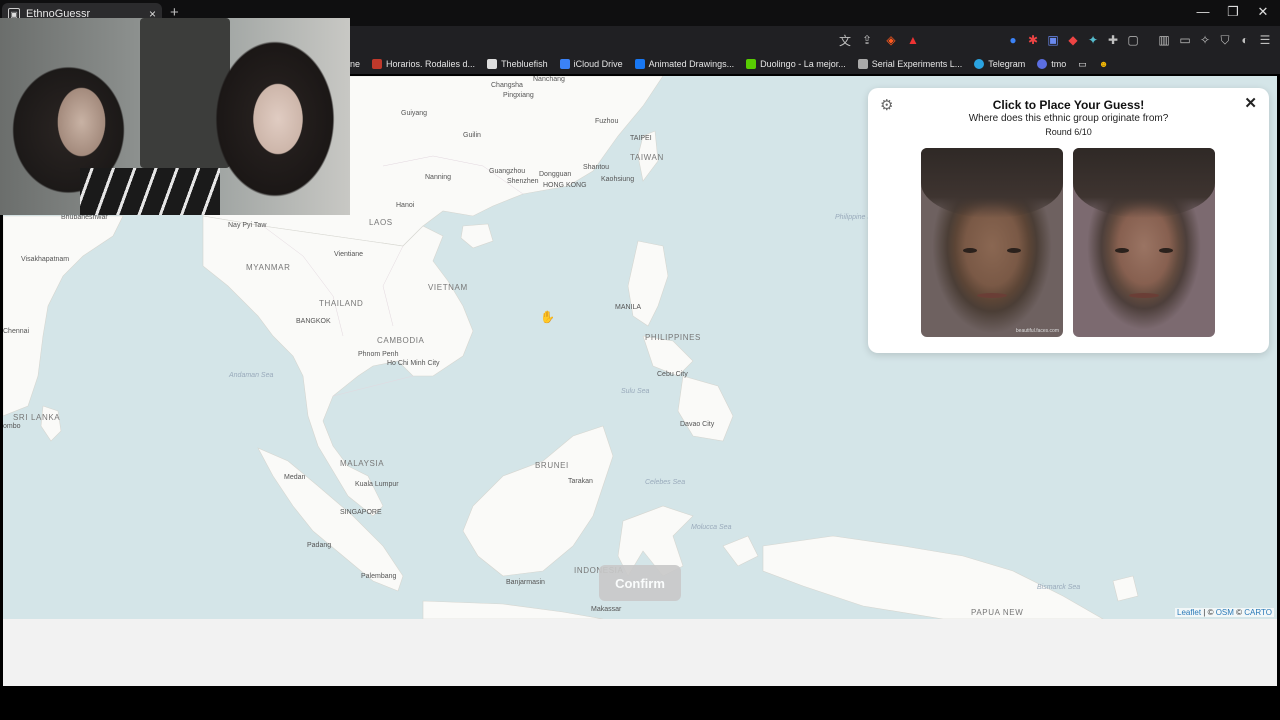 The width and height of the screenshot is (1280, 720). What do you see at coordinates (517, 64) in the screenshot?
I see `bookmark-item: Thebluefish` at bounding box center [517, 64].